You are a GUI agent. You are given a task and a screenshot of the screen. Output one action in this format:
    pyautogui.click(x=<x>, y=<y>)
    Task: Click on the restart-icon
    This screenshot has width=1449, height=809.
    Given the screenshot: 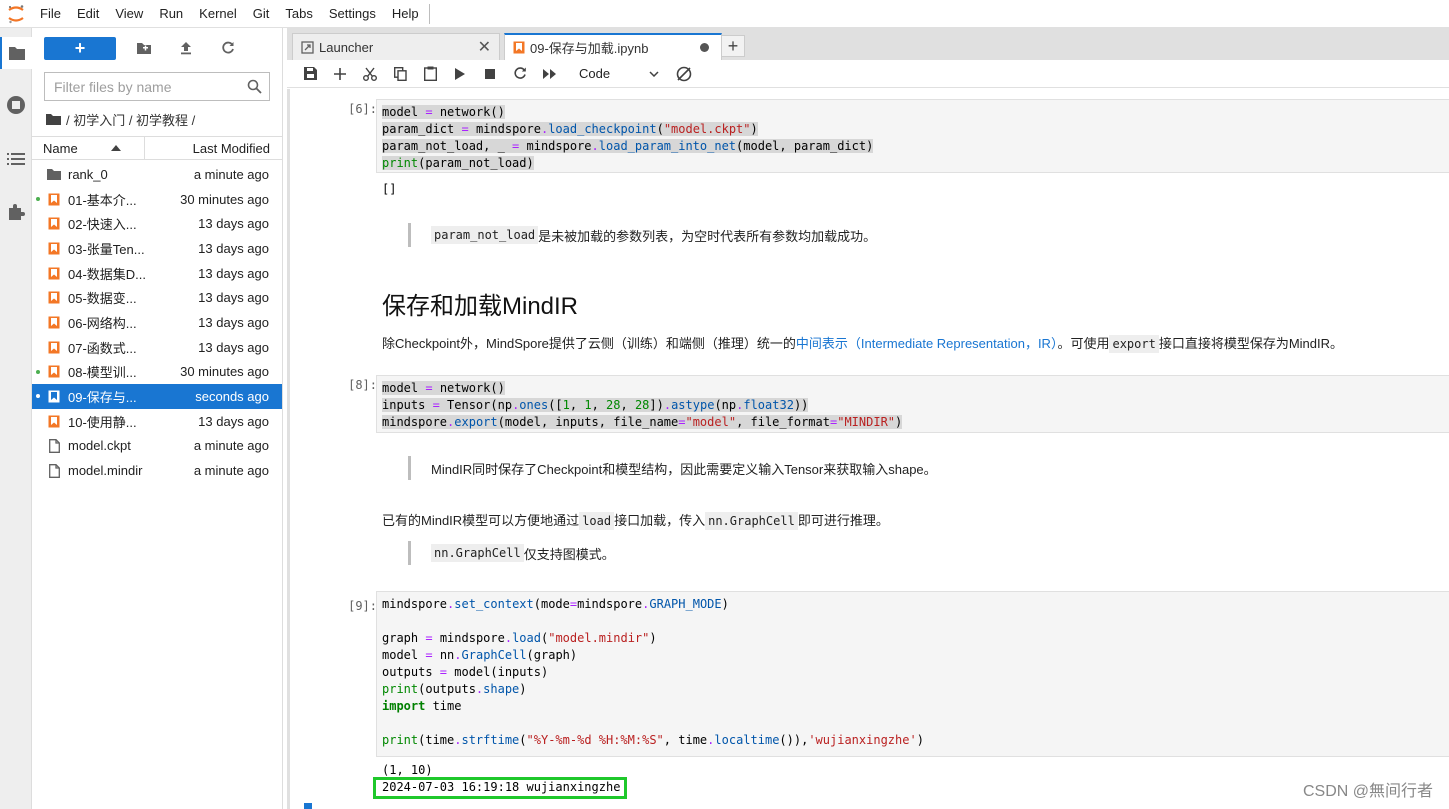 What is the action you would take?
    pyautogui.click(x=520, y=74)
    